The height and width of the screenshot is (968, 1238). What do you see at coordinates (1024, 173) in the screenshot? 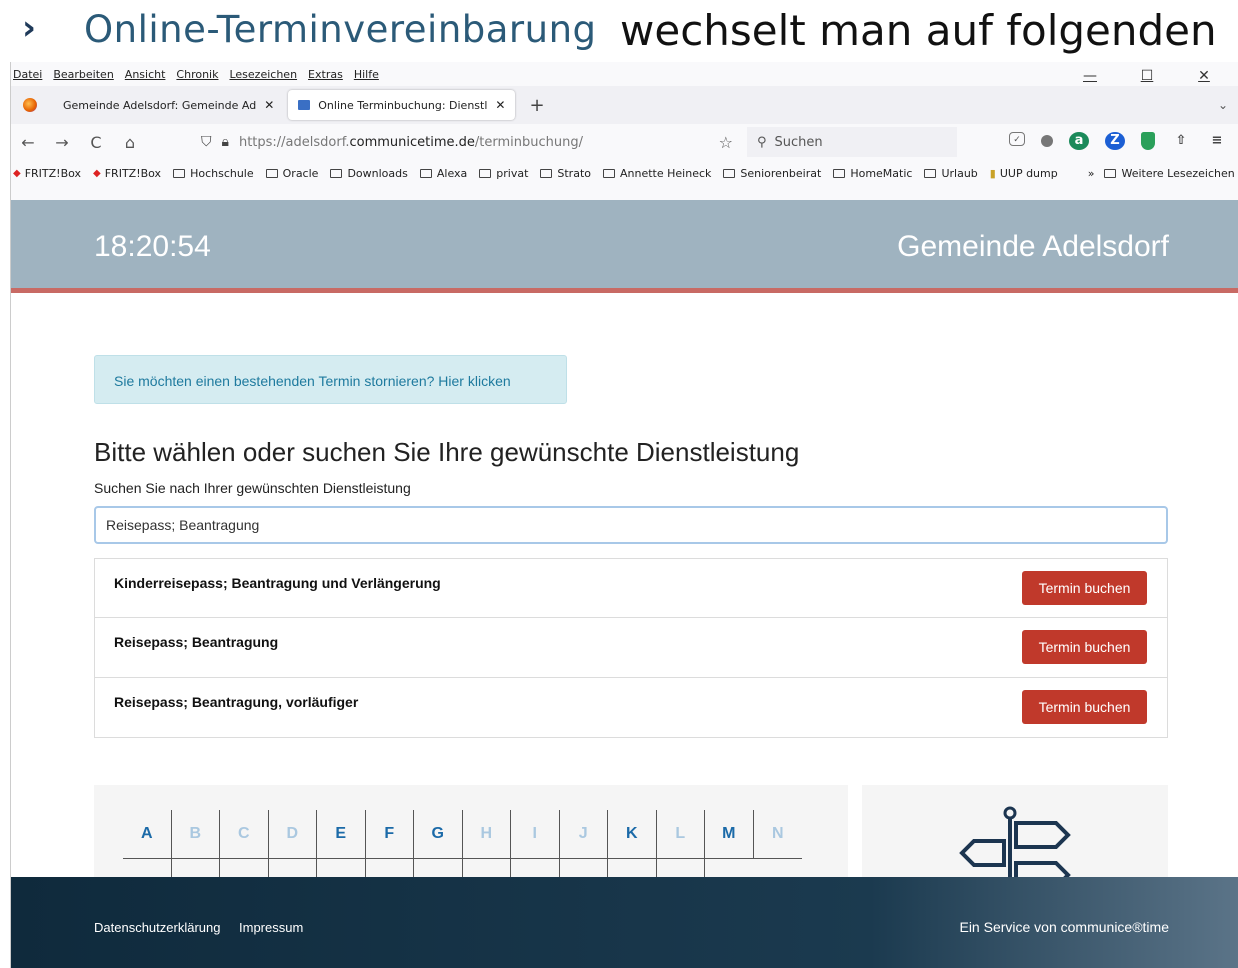
I see `bookmark-uup-dump: ▮ UUP dump` at bounding box center [1024, 173].